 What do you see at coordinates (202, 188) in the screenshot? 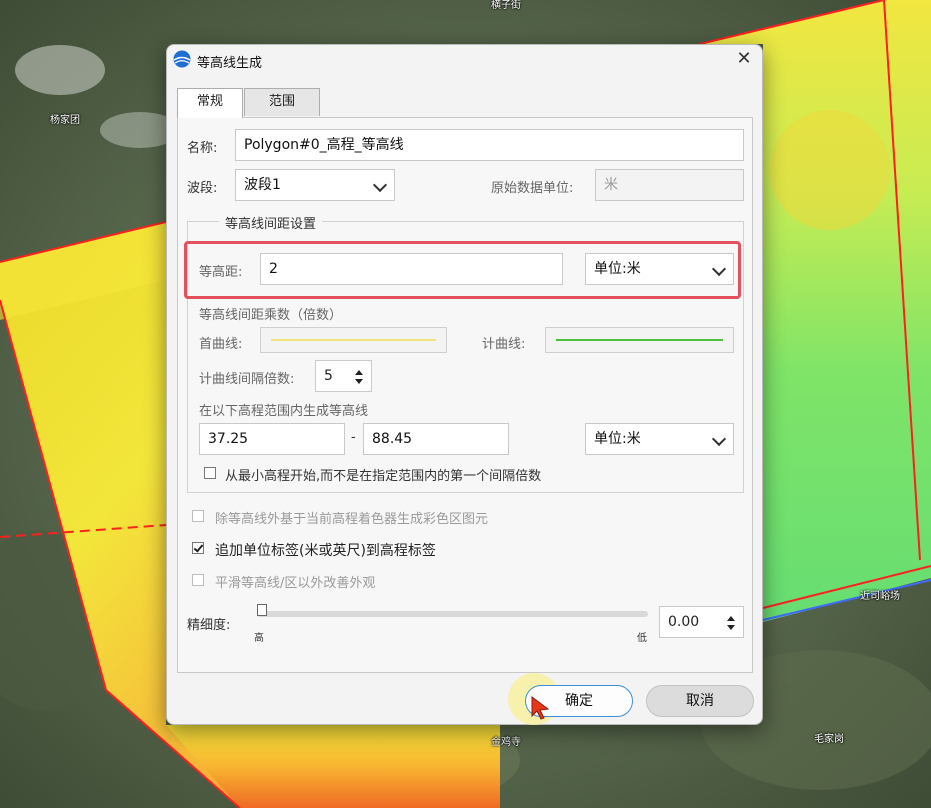
I see `band-label: 波段:` at bounding box center [202, 188].